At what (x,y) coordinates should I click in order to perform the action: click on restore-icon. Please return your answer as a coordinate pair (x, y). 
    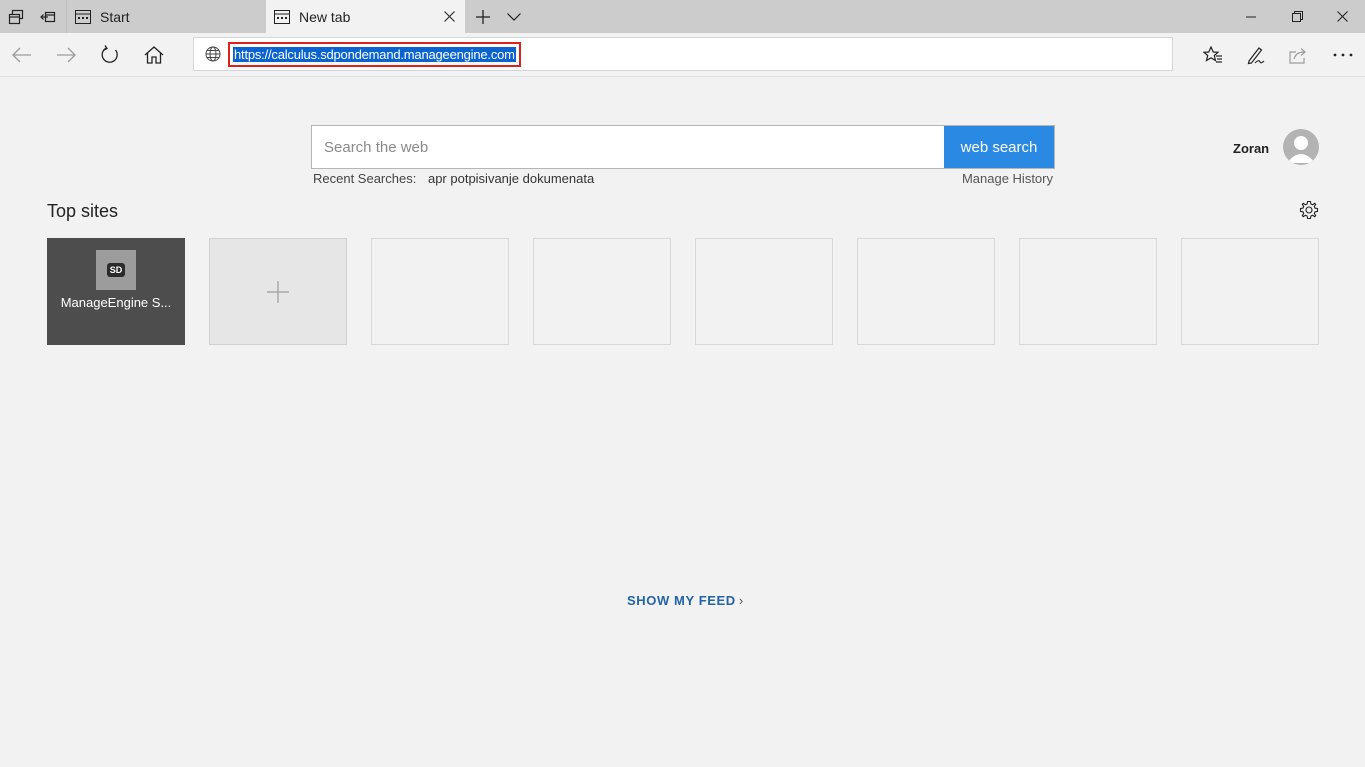
    Looking at the image, I should click on (1297, 16).